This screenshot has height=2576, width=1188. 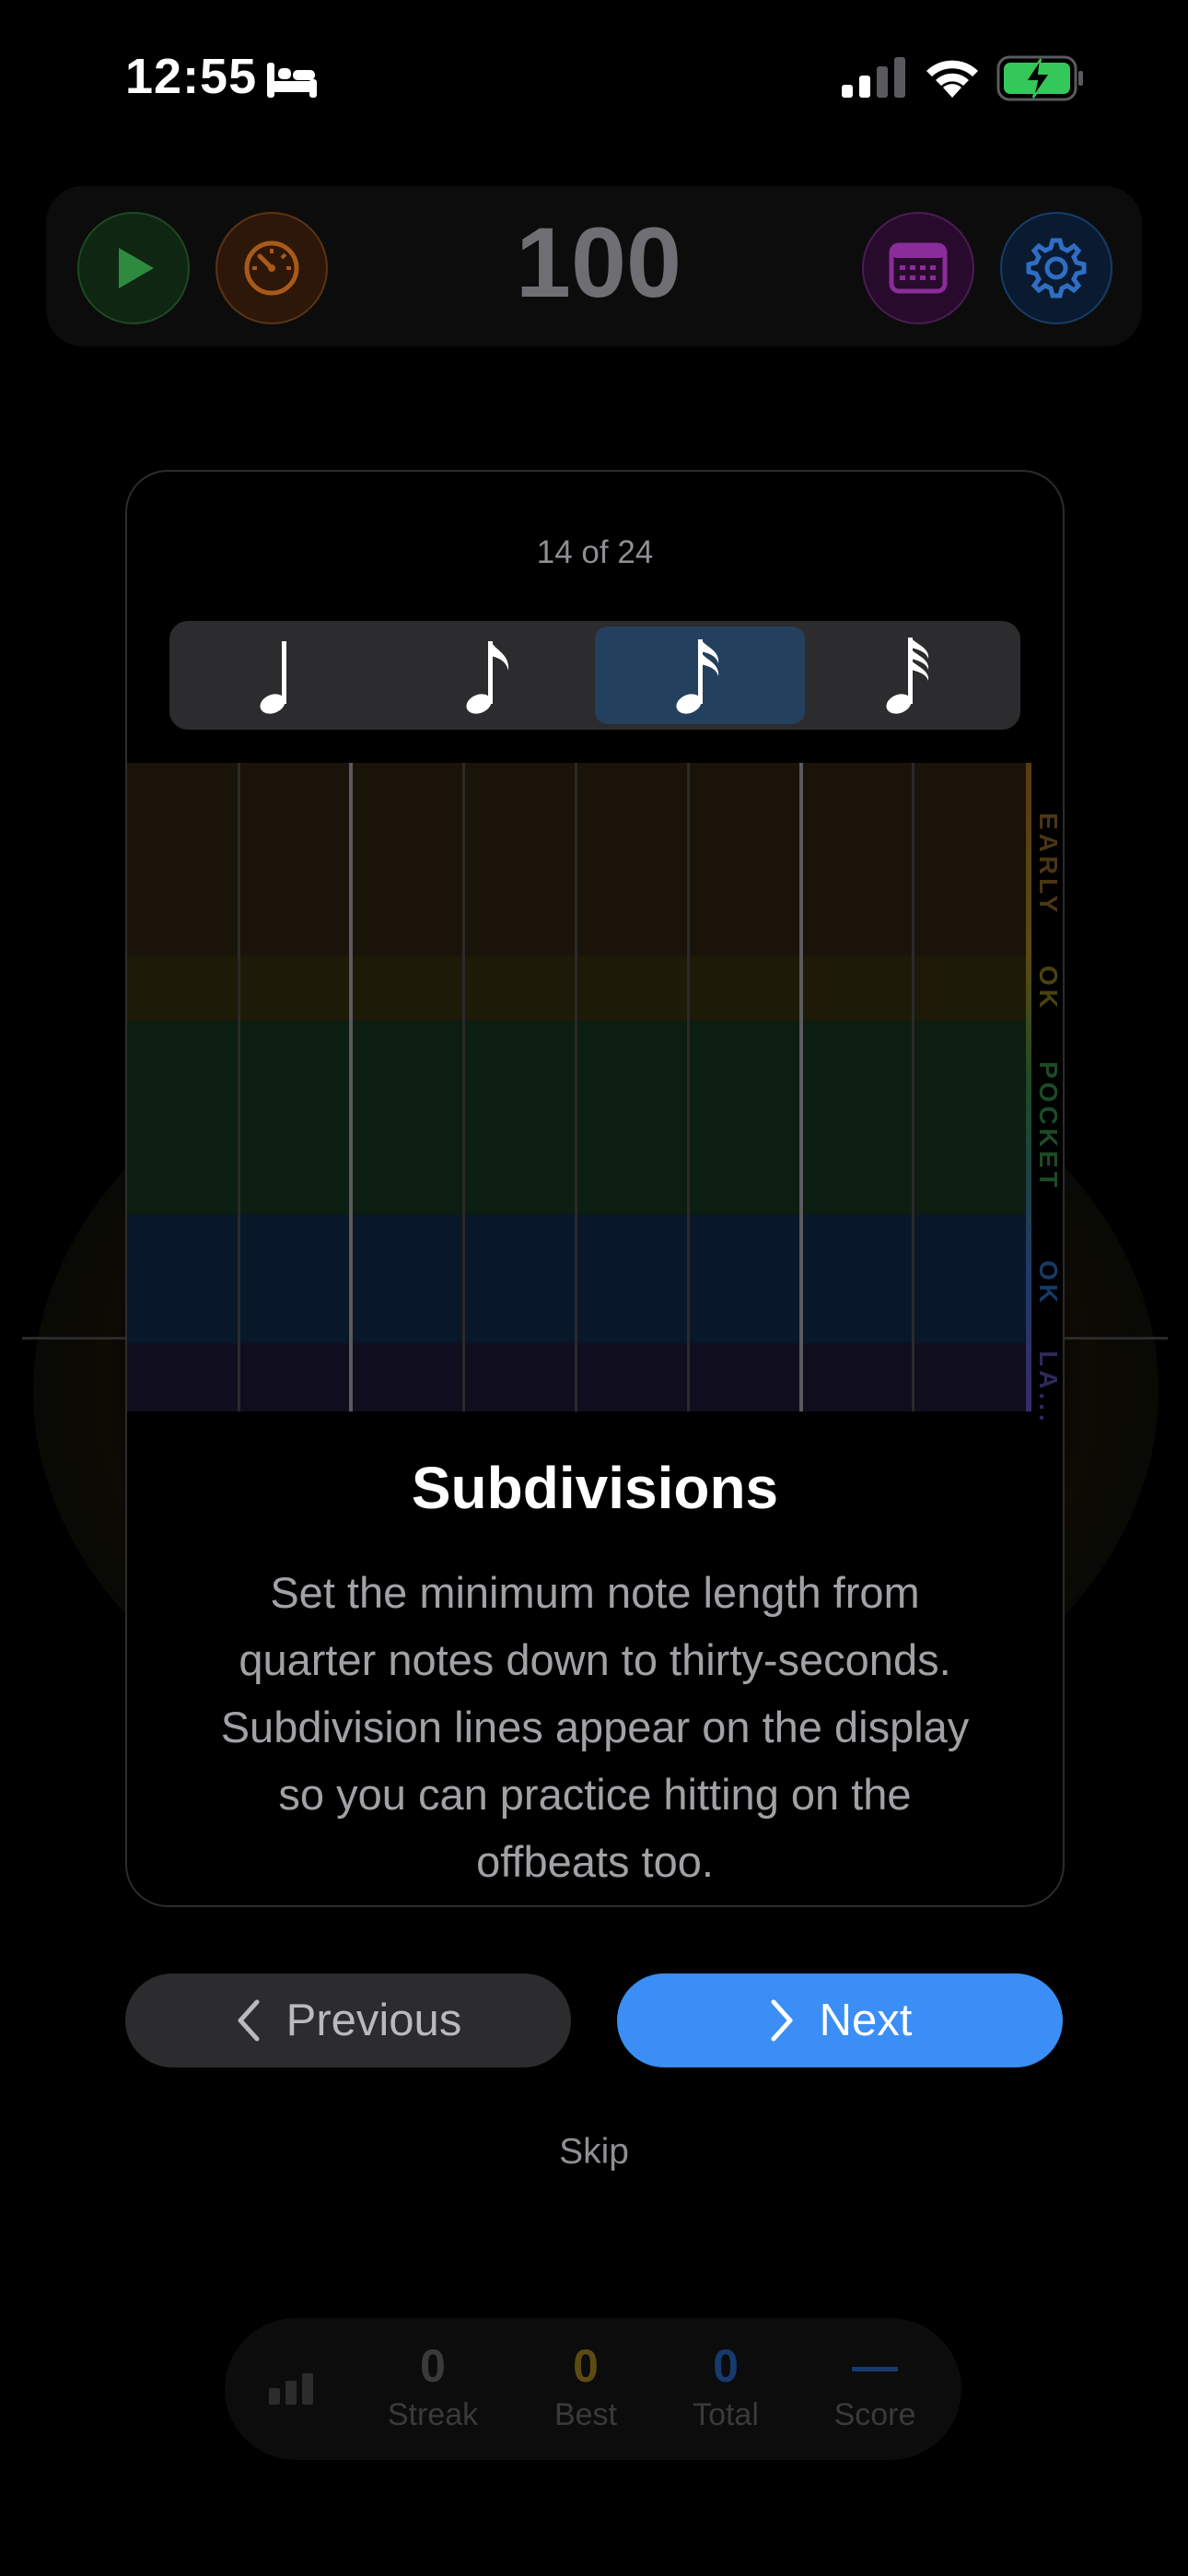 I want to click on gear-icon, so click(x=1056, y=268).